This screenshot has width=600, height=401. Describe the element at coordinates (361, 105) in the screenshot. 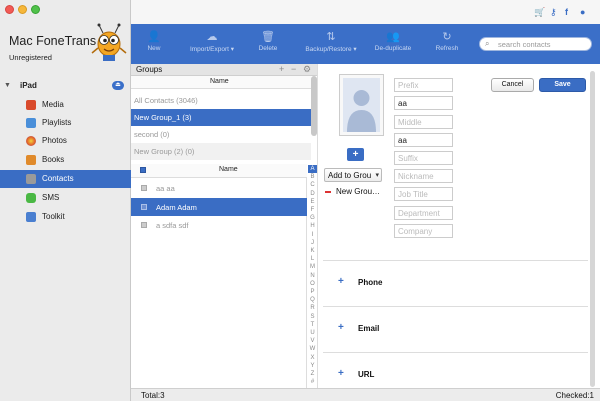

I see `contact-photo` at that location.